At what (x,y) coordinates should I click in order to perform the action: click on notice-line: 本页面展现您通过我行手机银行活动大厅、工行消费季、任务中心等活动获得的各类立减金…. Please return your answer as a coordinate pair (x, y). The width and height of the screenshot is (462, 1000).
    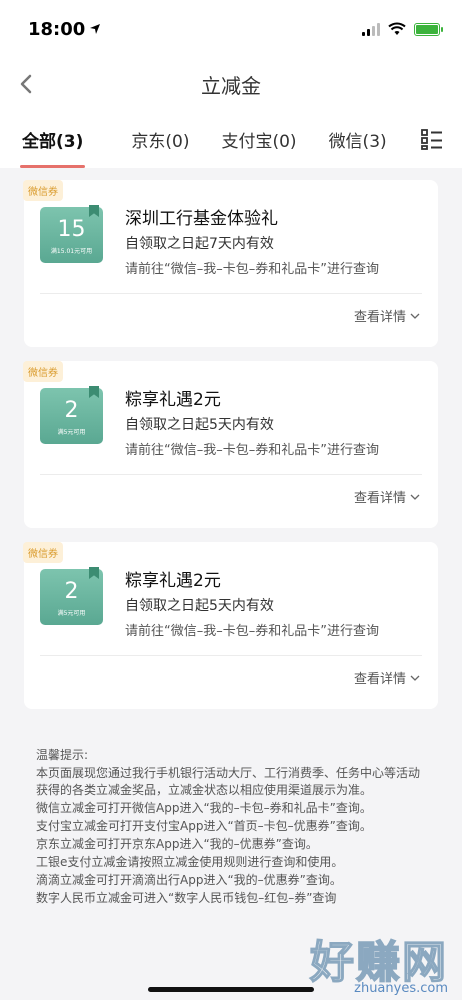
    Looking at the image, I should click on (228, 781).